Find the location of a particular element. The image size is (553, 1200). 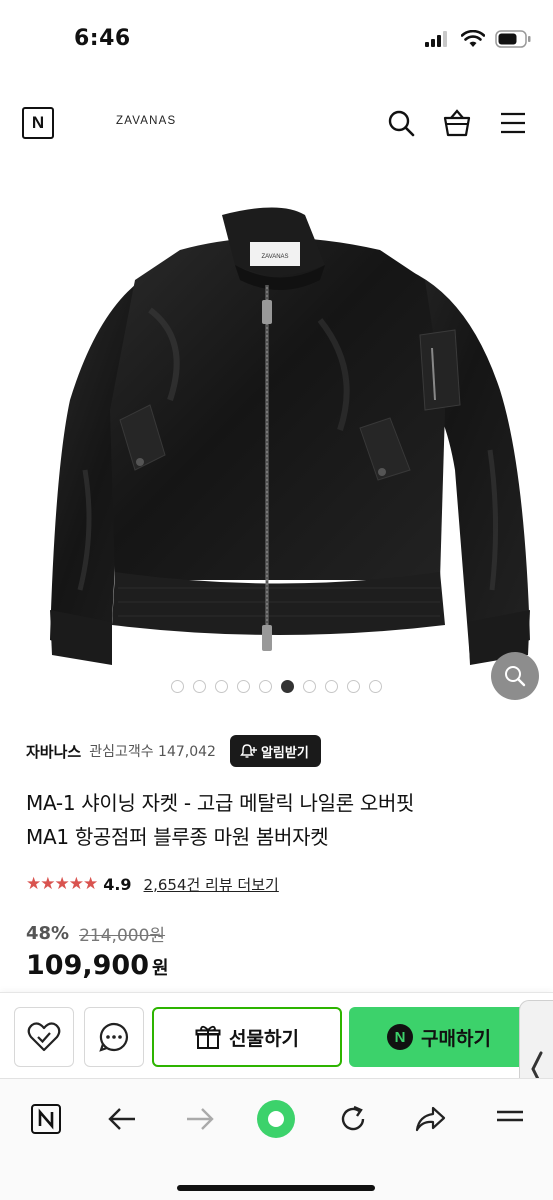

logo-letter: N is located at coordinates (38, 122).